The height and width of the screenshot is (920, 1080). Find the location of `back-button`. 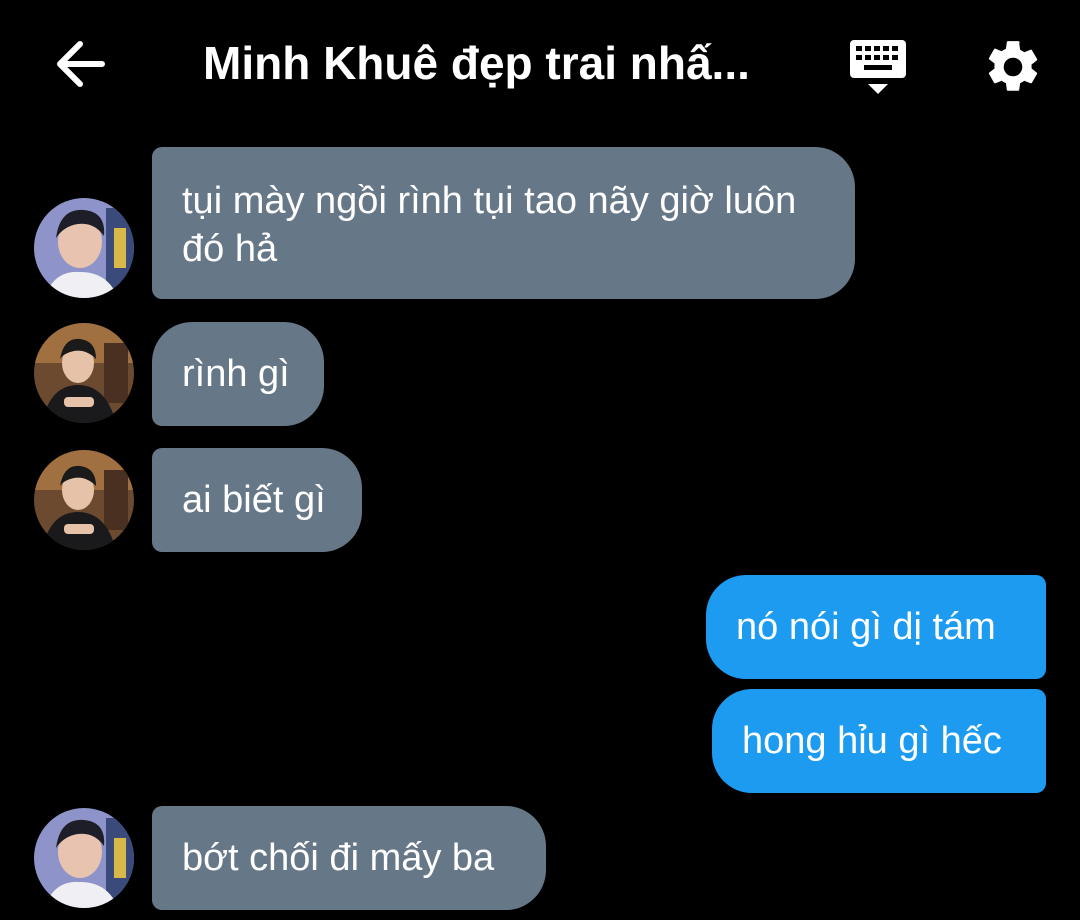

back-button is located at coordinates (80, 64).